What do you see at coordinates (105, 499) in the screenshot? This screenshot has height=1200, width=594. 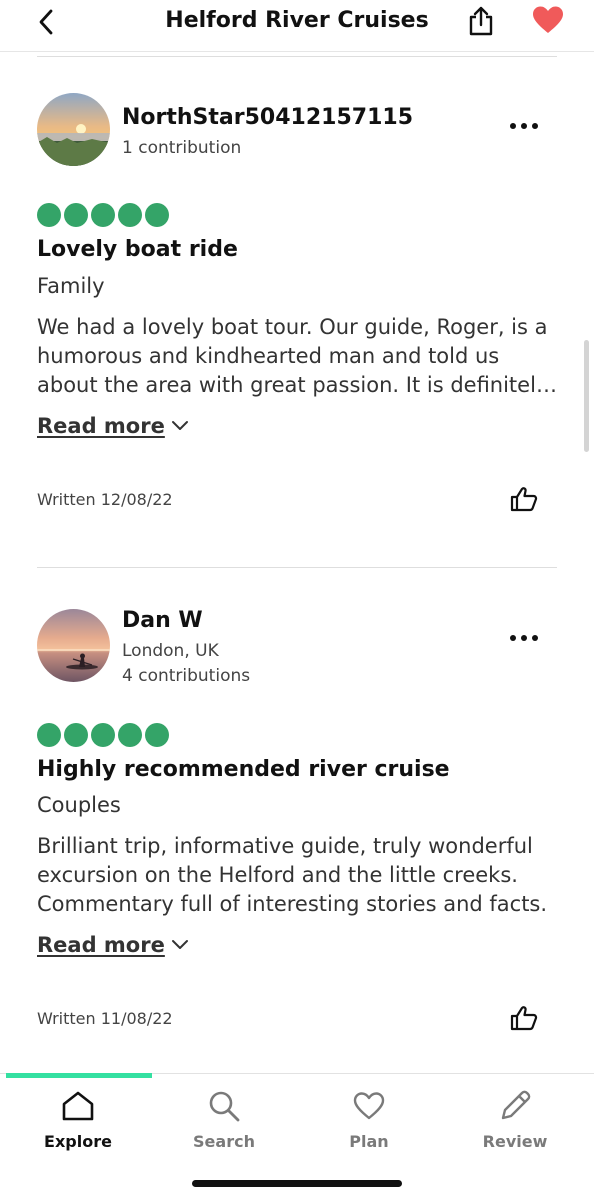 I see `written-date: Written 12/08/22` at bounding box center [105, 499].